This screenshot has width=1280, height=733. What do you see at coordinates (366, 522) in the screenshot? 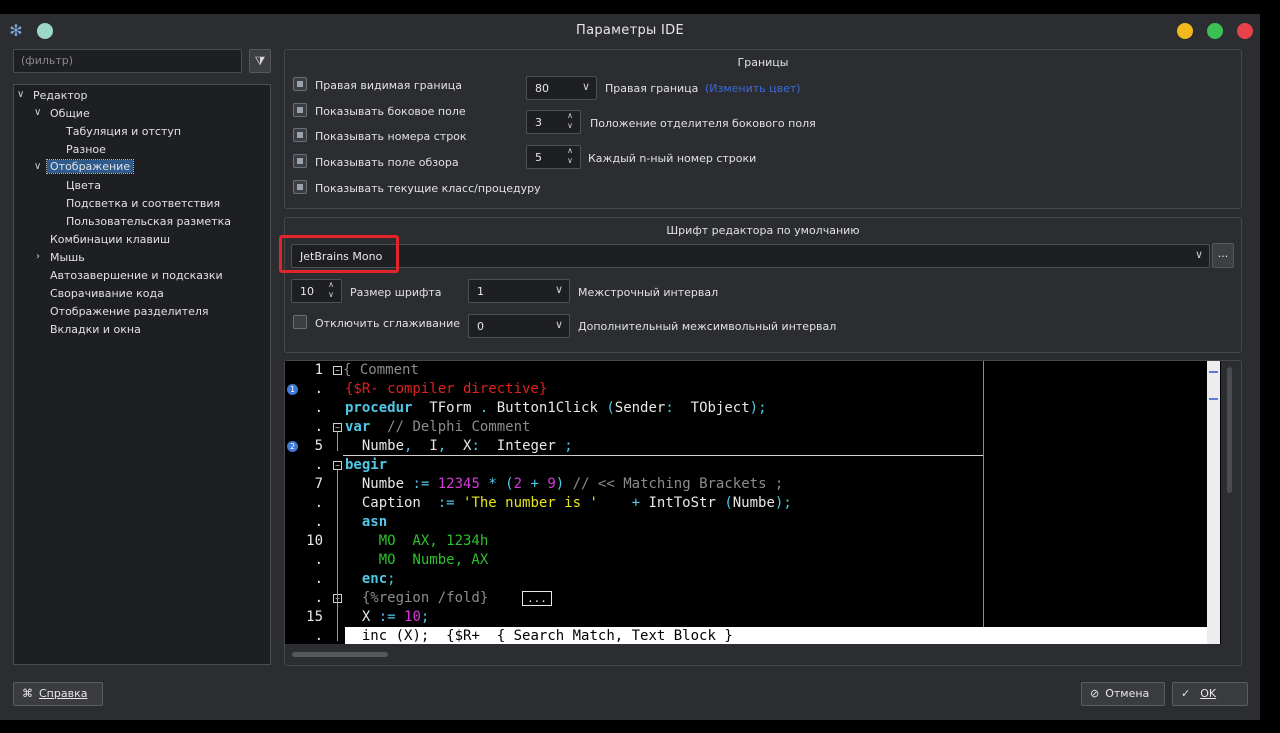
I see `code-token: asn` at bounding box center [366, 522].